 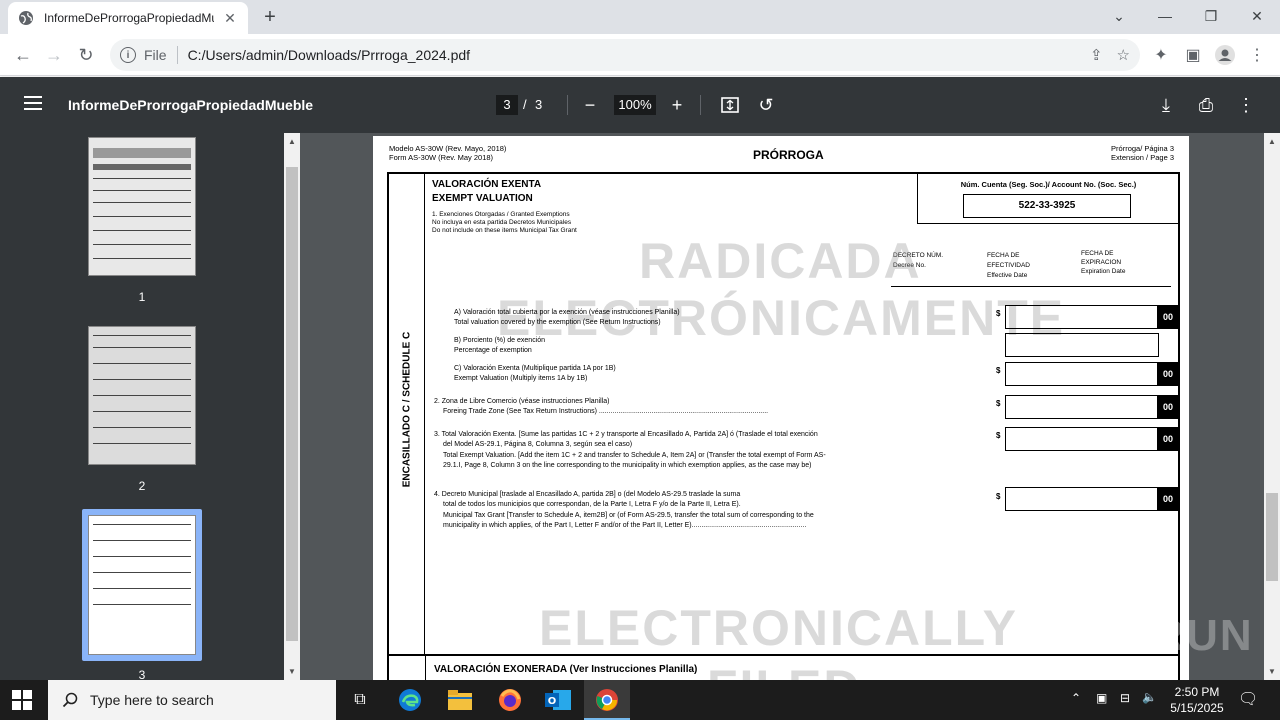 I want to click on page-heading: PRÓRROGA, so click(x=788, y=155).